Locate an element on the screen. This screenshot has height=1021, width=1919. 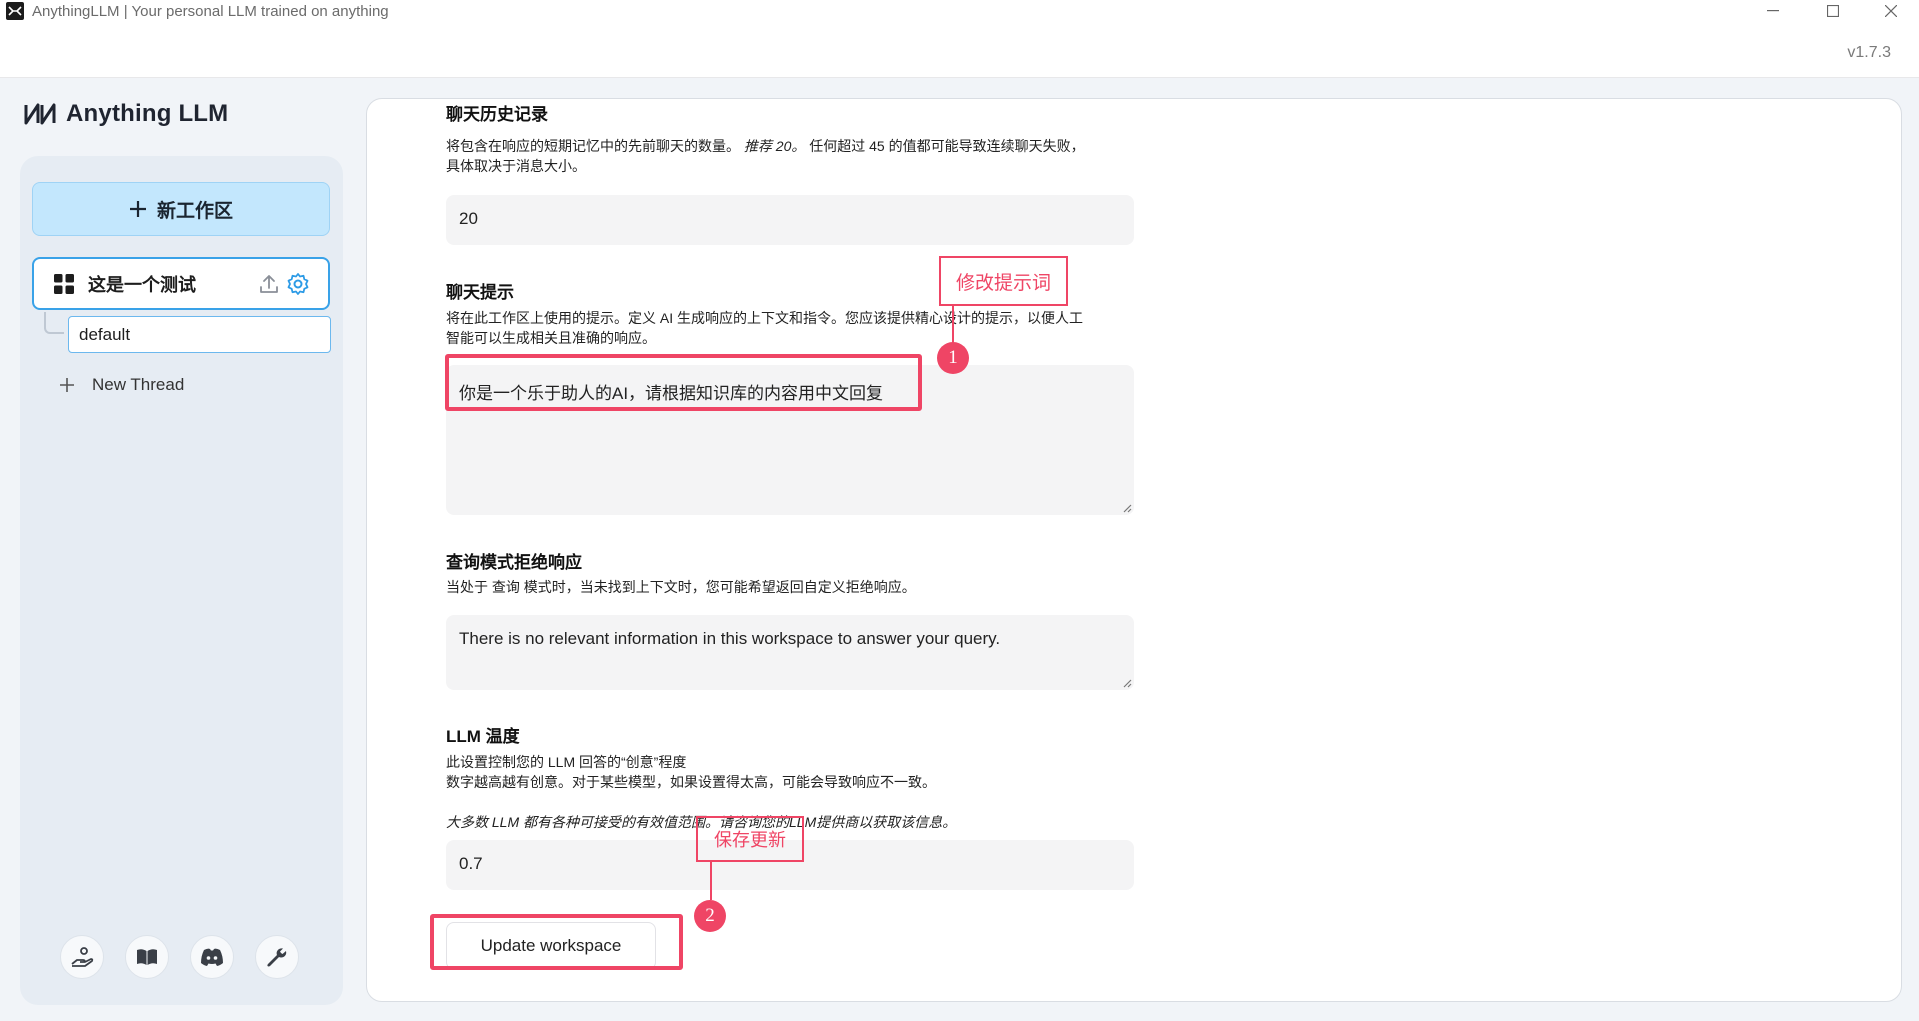
prompt-title: 聊天提示 is located at coordinates (480, 292).